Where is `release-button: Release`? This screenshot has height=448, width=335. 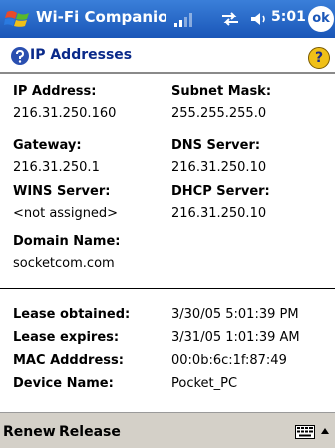
release-button: Release is located at coordinates (90, 432).